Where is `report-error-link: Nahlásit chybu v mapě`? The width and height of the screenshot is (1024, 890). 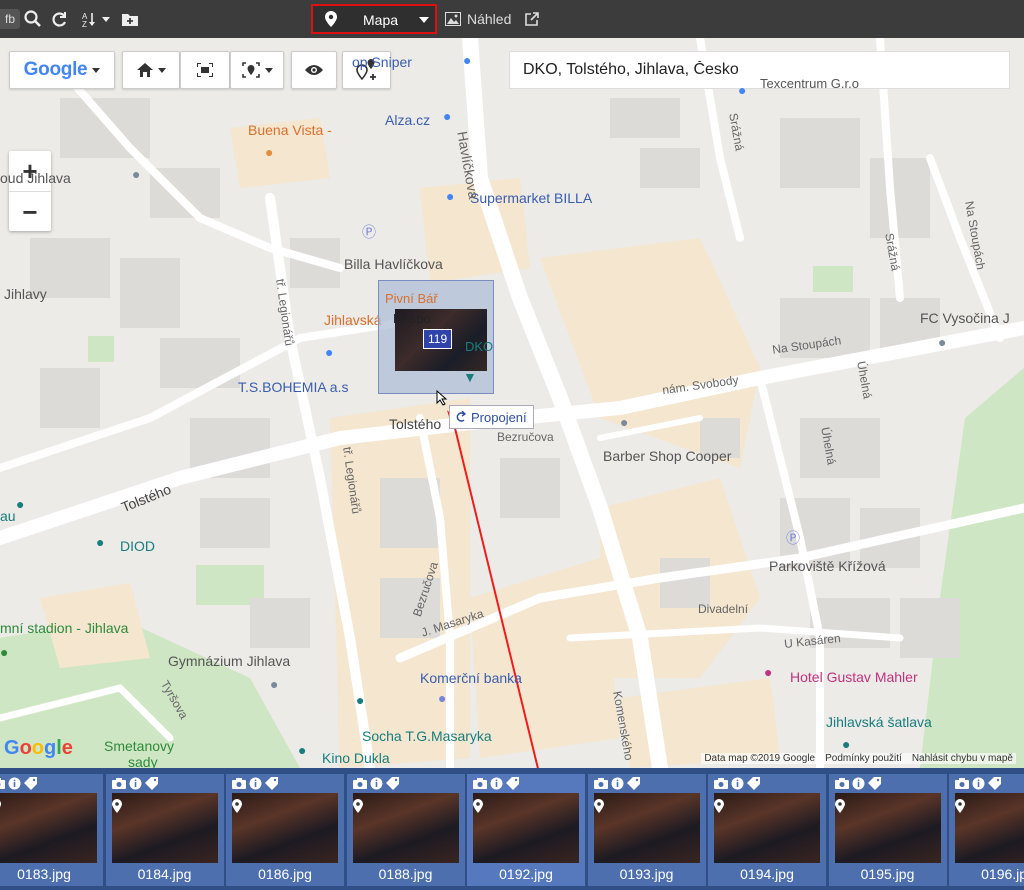 report-error-link: Nahlásit chybu v mapě is located at coordinates (962, 758).